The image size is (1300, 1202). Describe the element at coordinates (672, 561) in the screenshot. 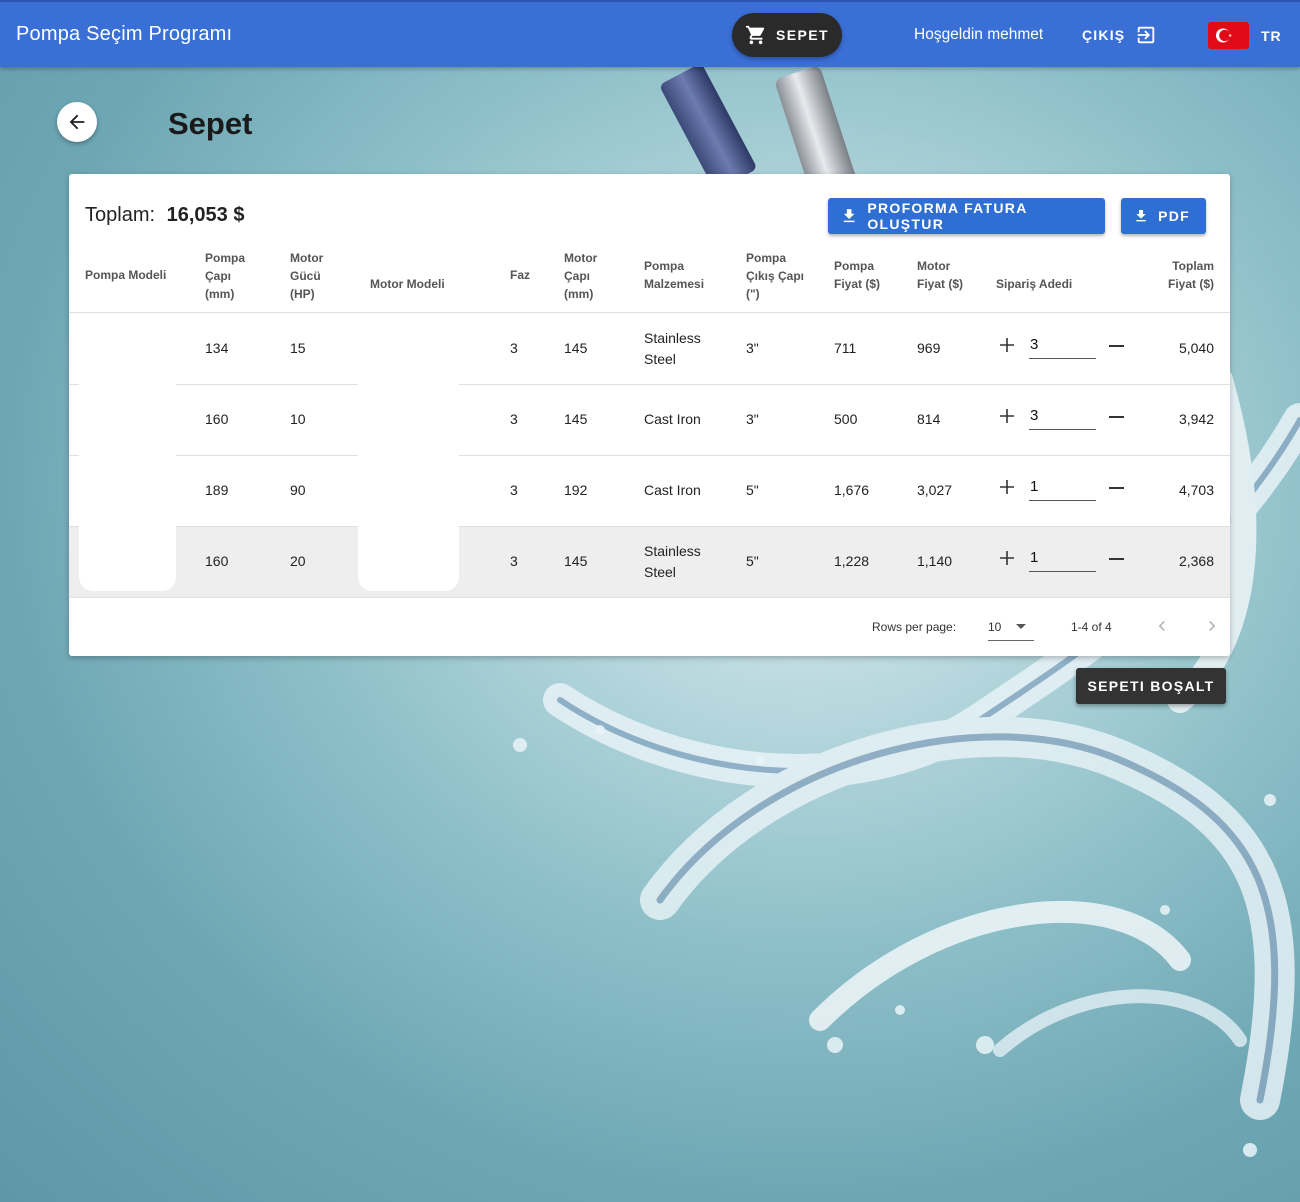

I see `cell-pump-material: Stainless Steel` at that location.